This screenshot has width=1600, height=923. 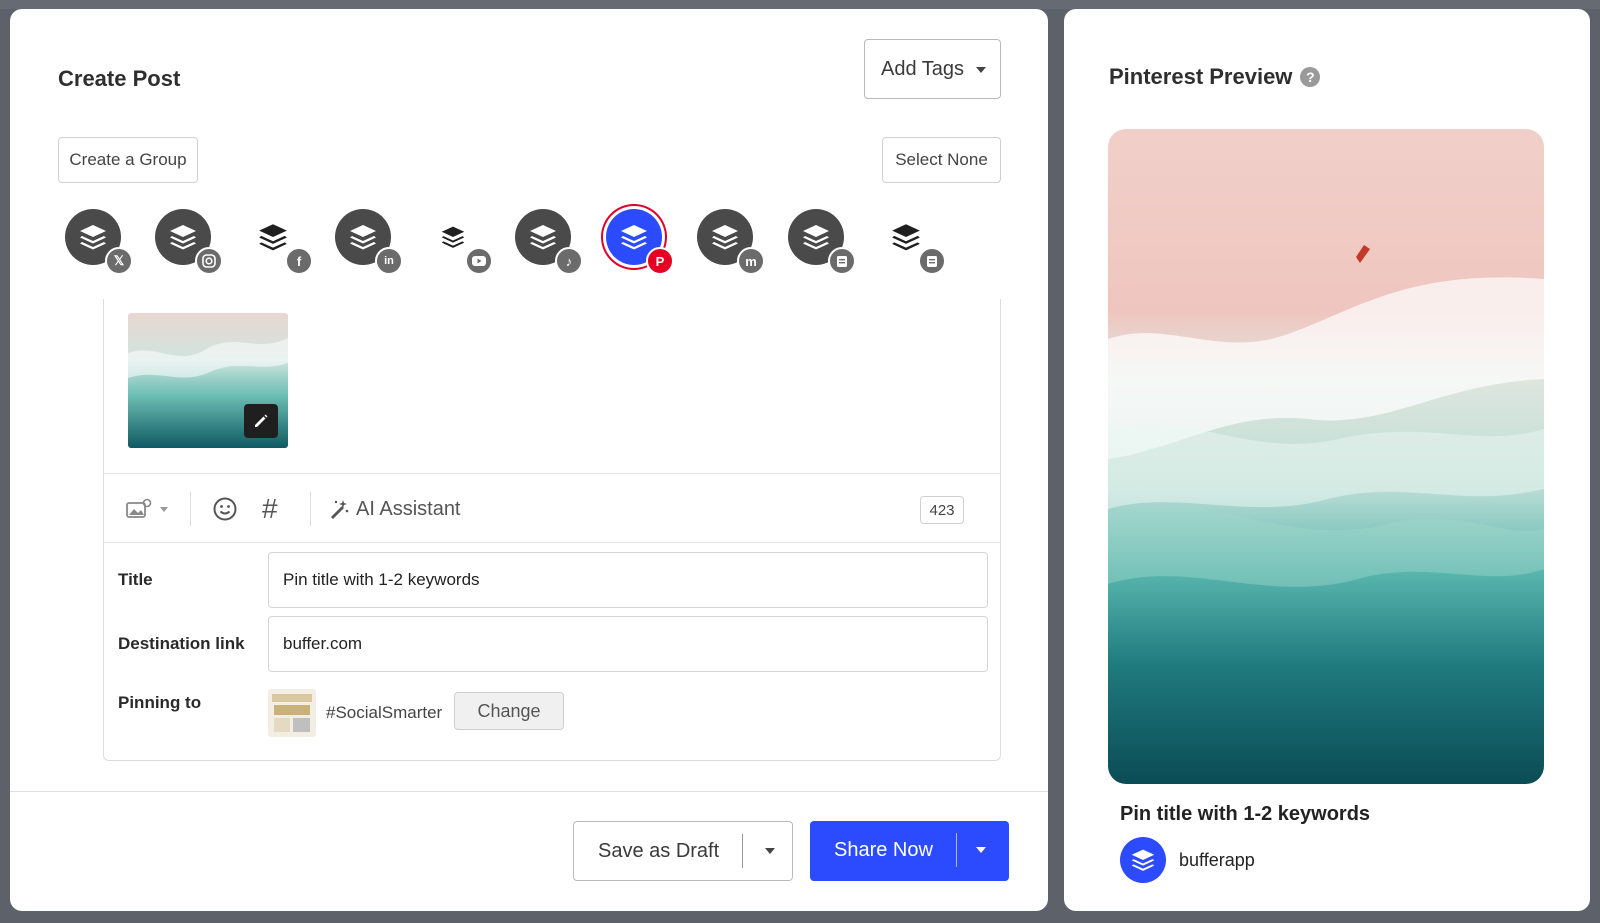 I want to click on ai-assistant-button: AI Assistant, so click(x=394, y=509).